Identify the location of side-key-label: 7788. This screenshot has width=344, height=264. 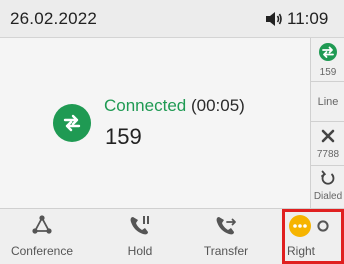
(328, 154).